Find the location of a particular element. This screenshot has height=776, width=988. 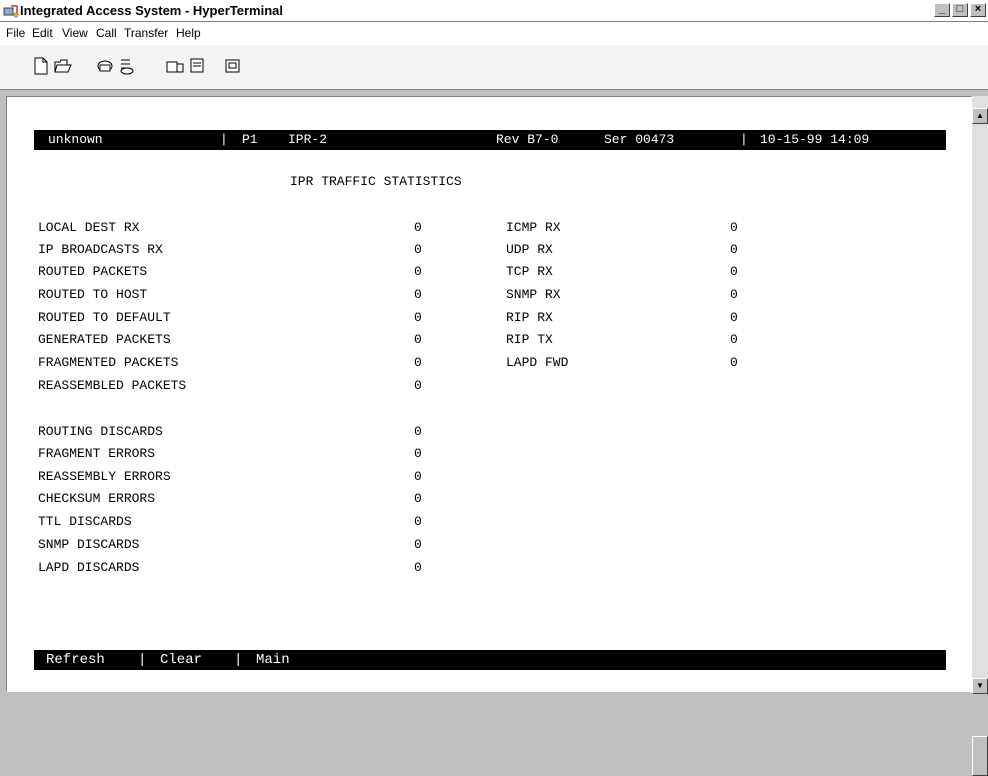

close-button: × is located at coordinates (978, 10).